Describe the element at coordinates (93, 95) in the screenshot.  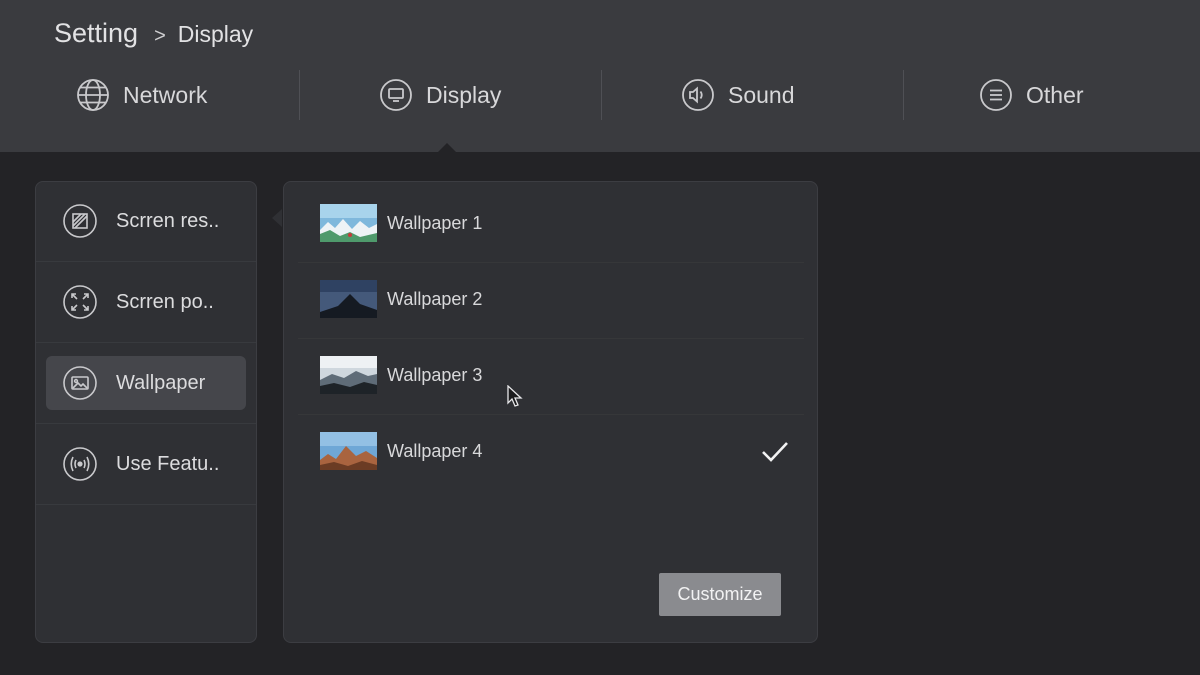
I see `globe-icon` at that location.